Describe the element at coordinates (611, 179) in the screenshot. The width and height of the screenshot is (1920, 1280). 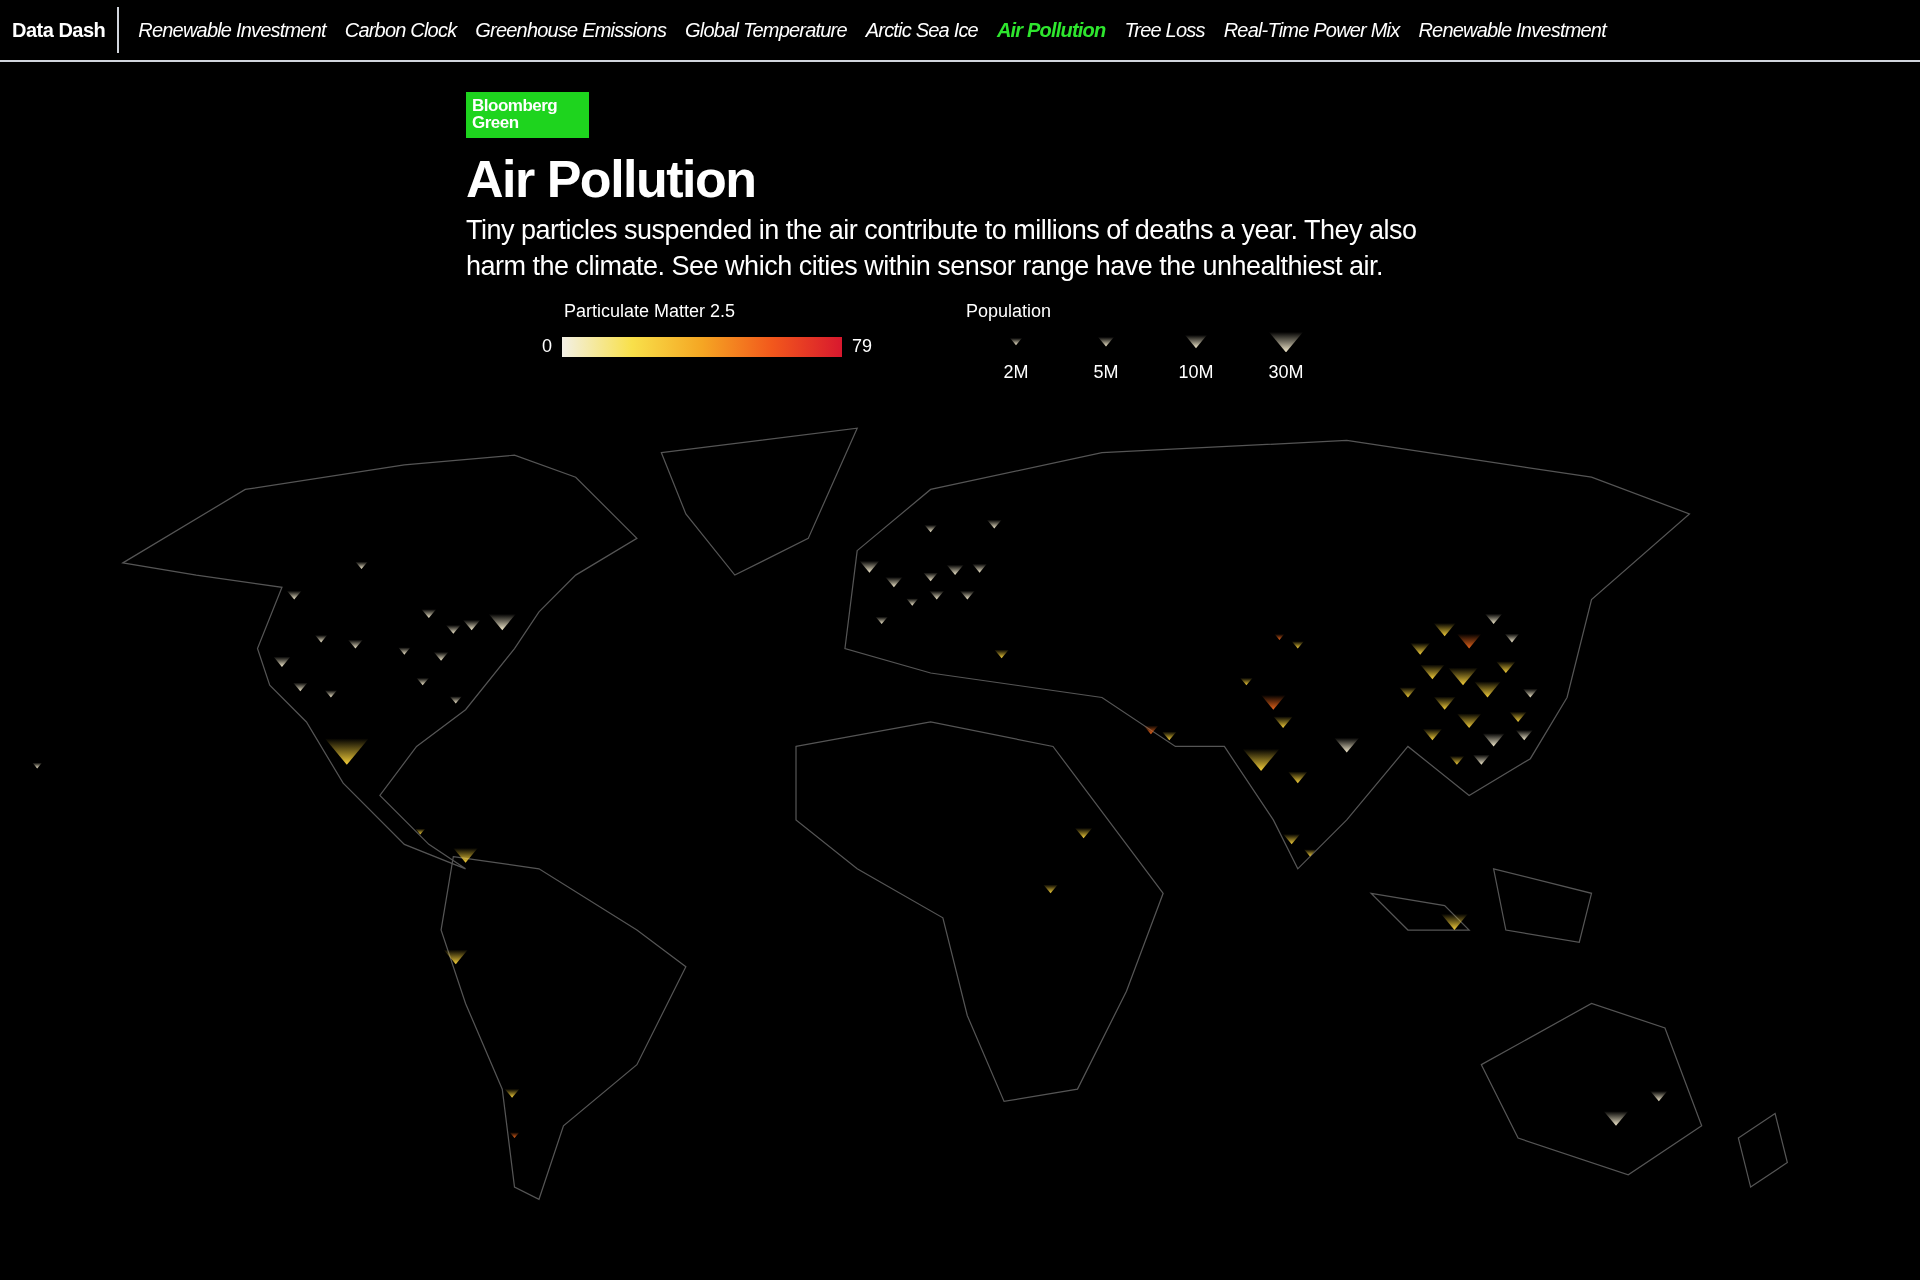
I see `page-title: Air Pollution` at that location.